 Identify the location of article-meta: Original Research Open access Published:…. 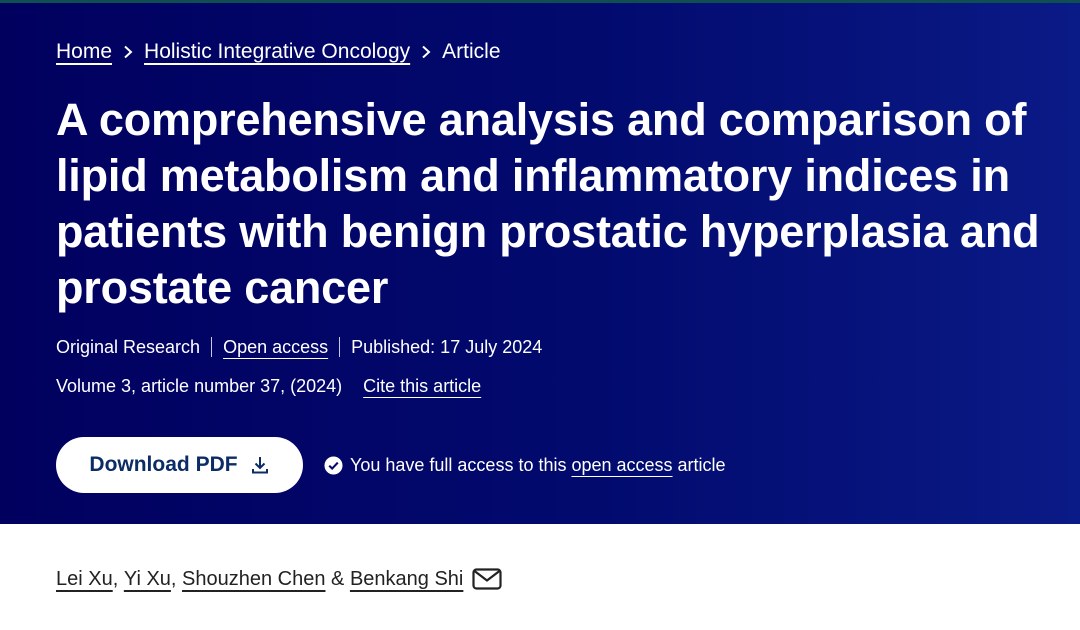
(299, 347).